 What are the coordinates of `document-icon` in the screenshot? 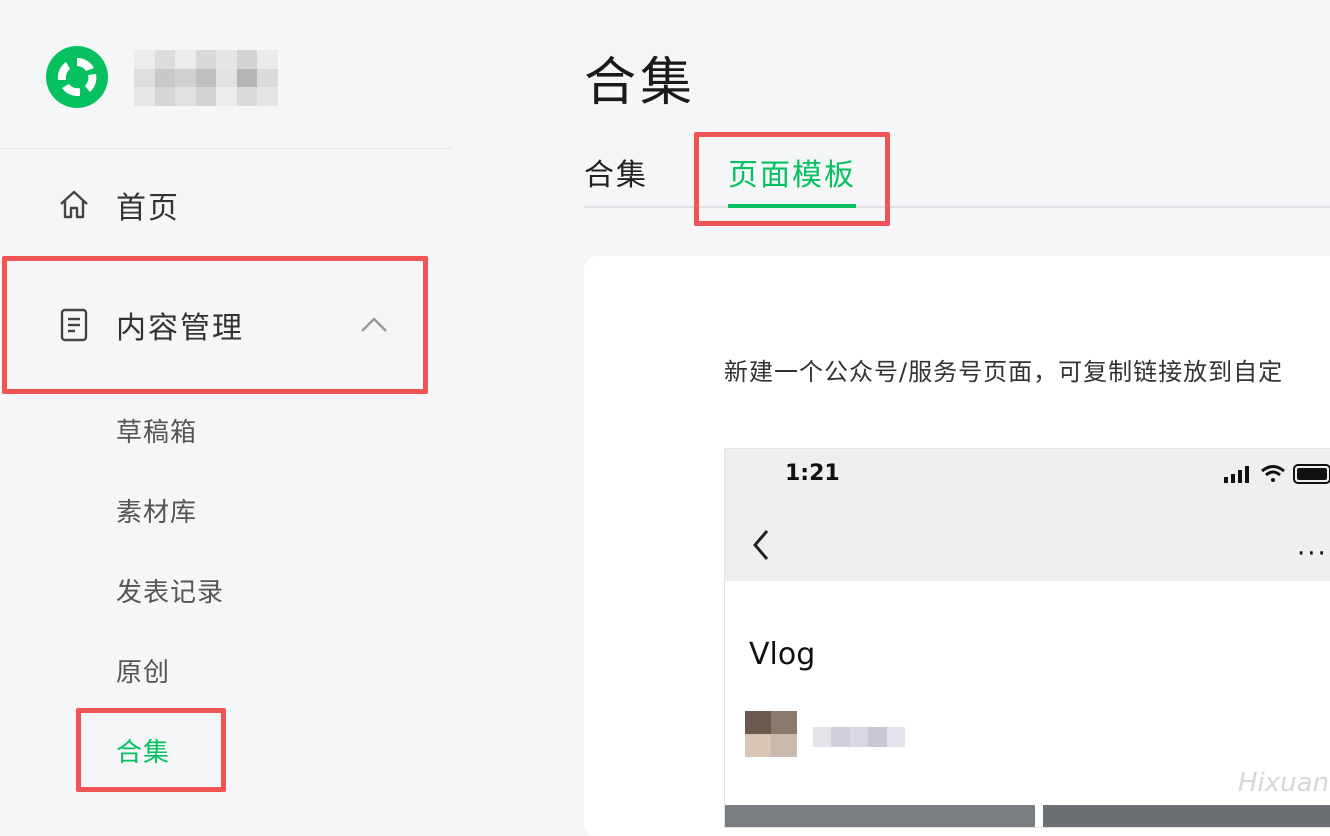 It's located at (74, 325).